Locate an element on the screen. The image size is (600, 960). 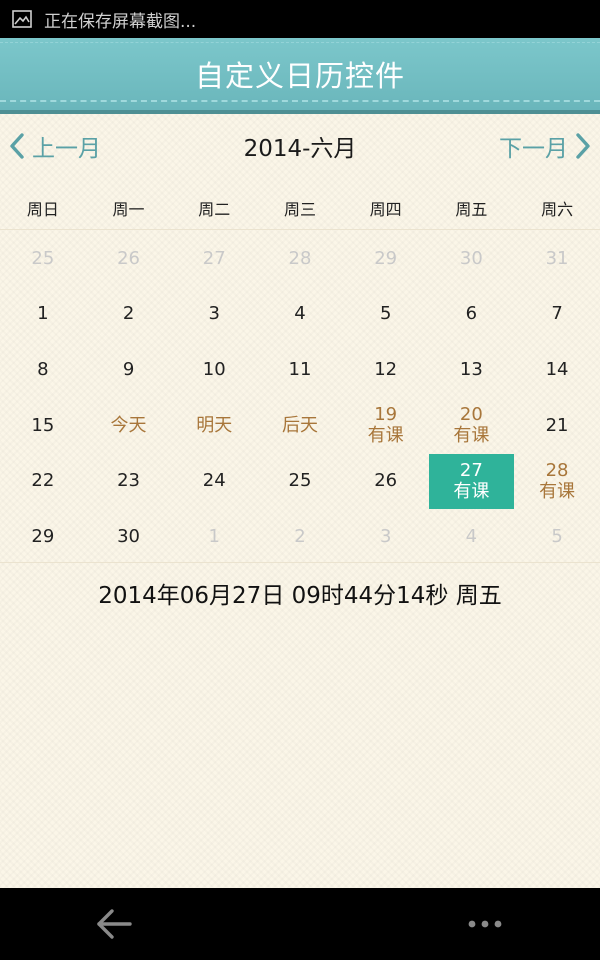
weekday-header: 周日 周一 周二 周三 周四 周五 周六 is located at coordinates (300, 210).